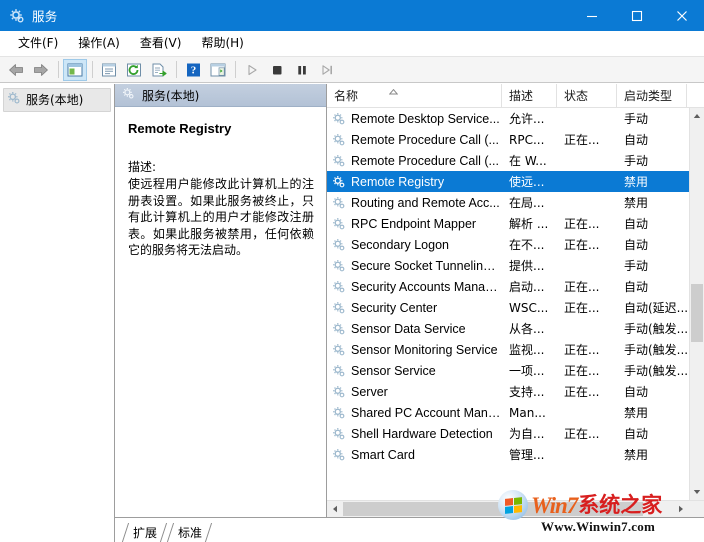  I want to click on detail-panel-header: 服务(本地), so click(220, 95).